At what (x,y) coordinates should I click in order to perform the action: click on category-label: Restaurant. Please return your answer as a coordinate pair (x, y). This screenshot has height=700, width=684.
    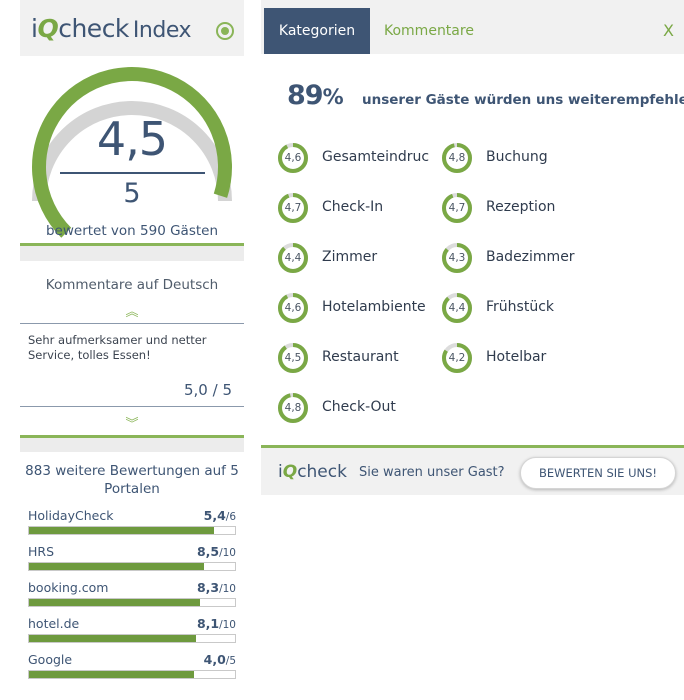
    Looking at the image, I should click on (360, 357).